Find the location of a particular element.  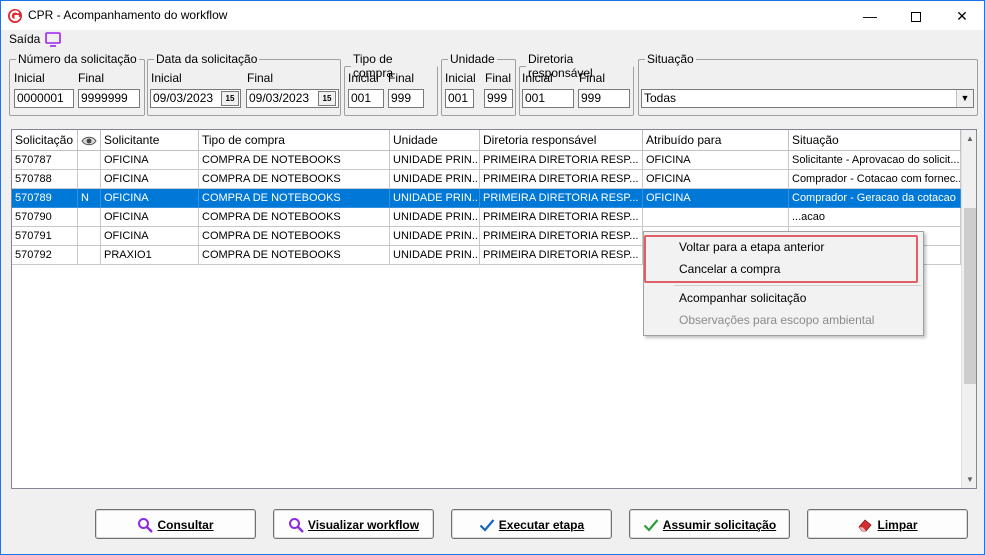

visualizar-workflow-button: Visualizar workflow is located at coordinates (353, 524).